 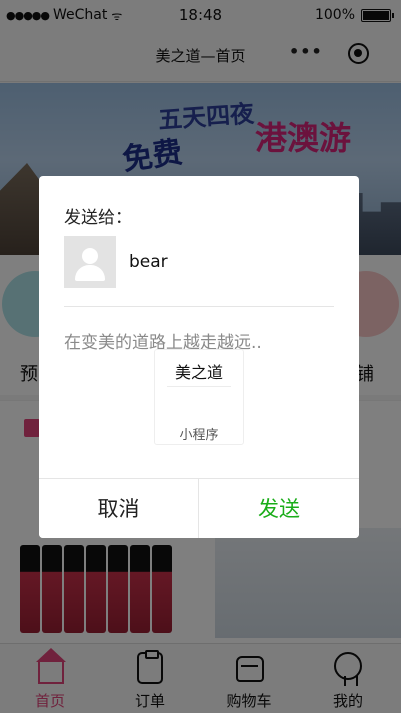 What do you see at coordinates (279, 508) in the screenshot?
I see `send-button: 发送` at bounding box center [279, 508].